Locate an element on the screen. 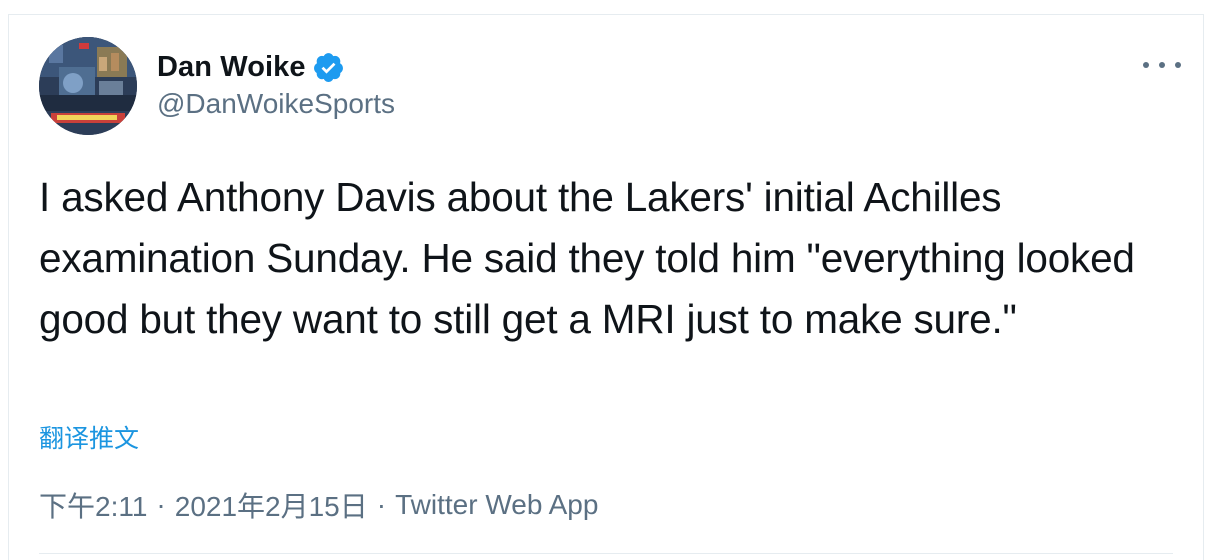 This screenshot has height=560, width=1216. divider is located at coordinates (606, 553).